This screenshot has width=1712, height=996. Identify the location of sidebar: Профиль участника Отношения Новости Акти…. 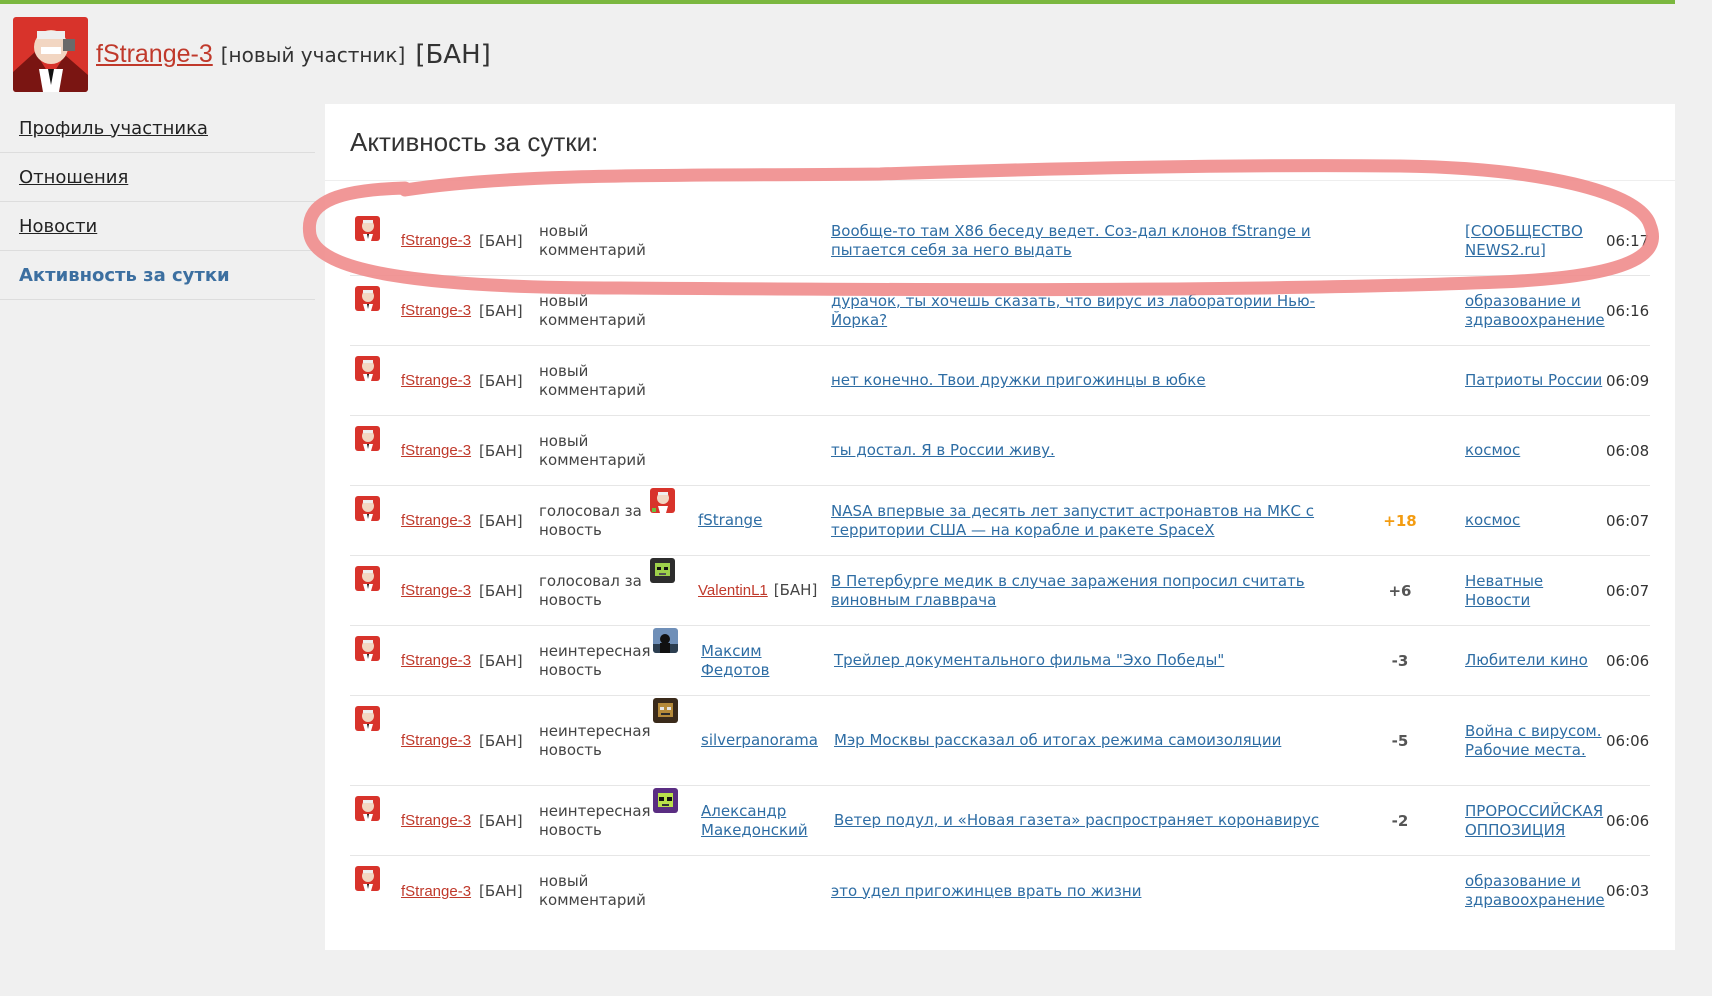
(157, 202).